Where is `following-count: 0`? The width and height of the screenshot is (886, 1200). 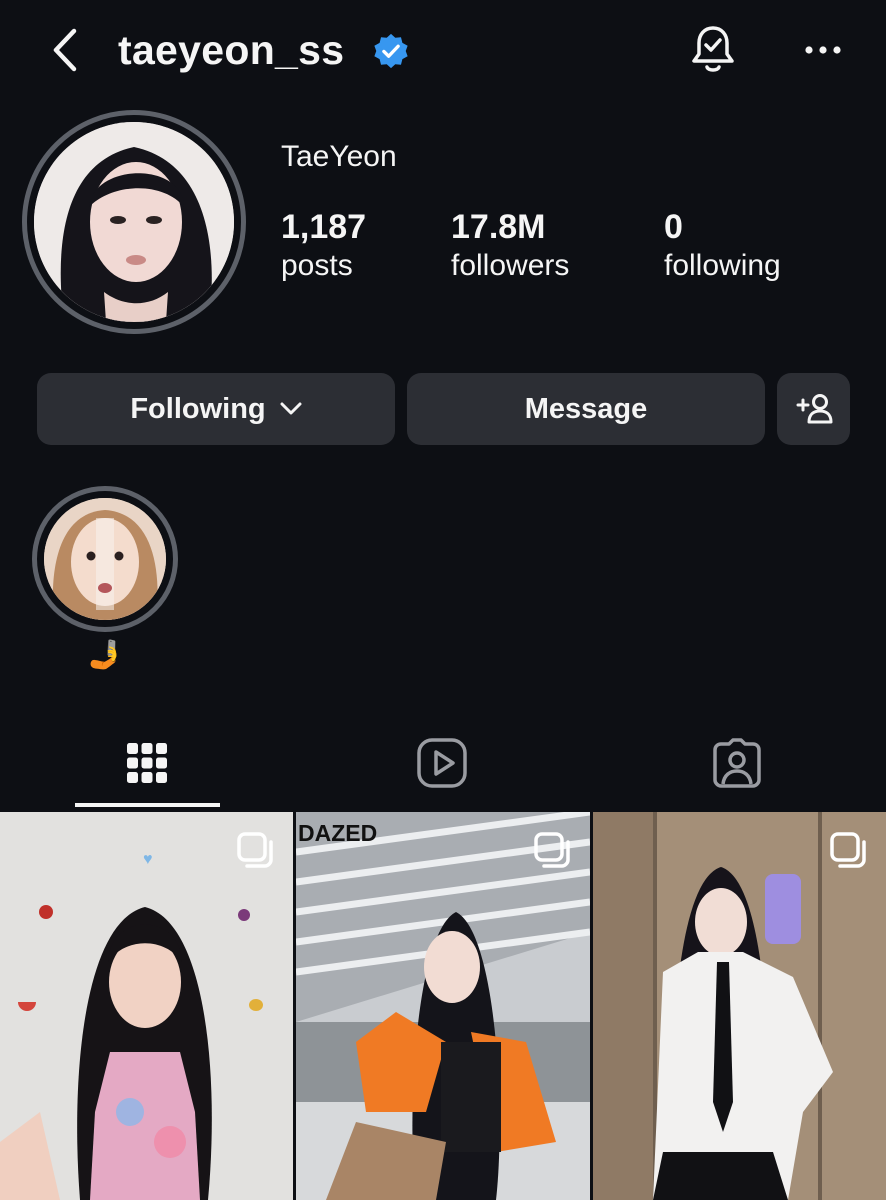
following-count: 0 is located at coordinates (673, 227).